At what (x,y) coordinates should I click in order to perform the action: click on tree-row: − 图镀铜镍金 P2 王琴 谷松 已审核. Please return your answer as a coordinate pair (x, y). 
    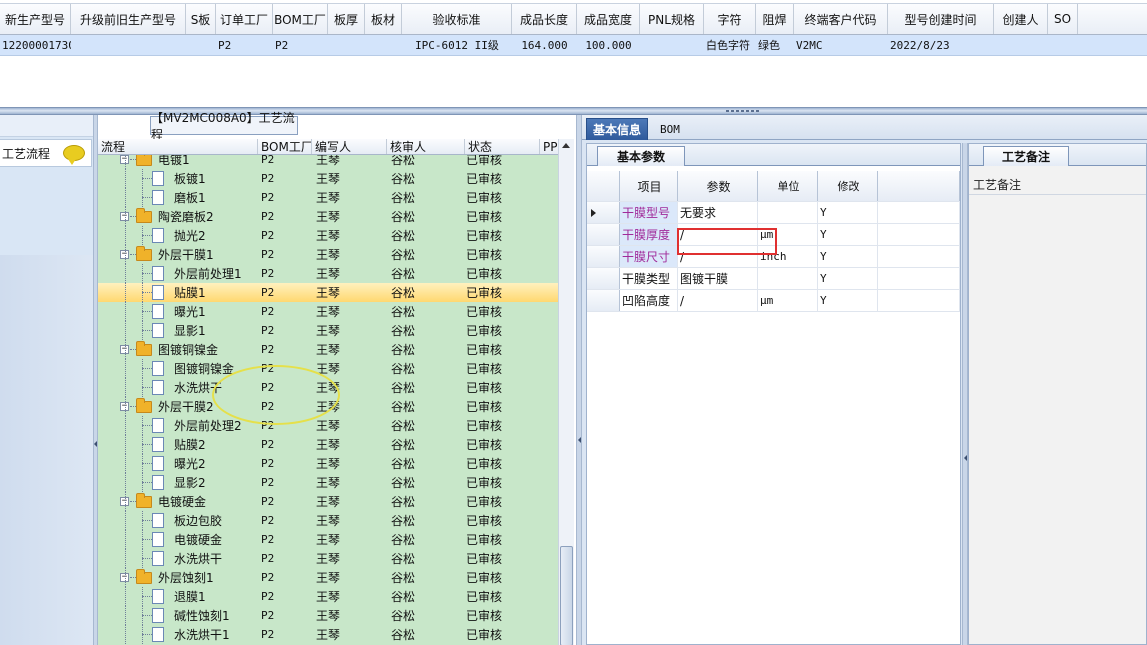
    Looking at the image, I should click on (328, 349).